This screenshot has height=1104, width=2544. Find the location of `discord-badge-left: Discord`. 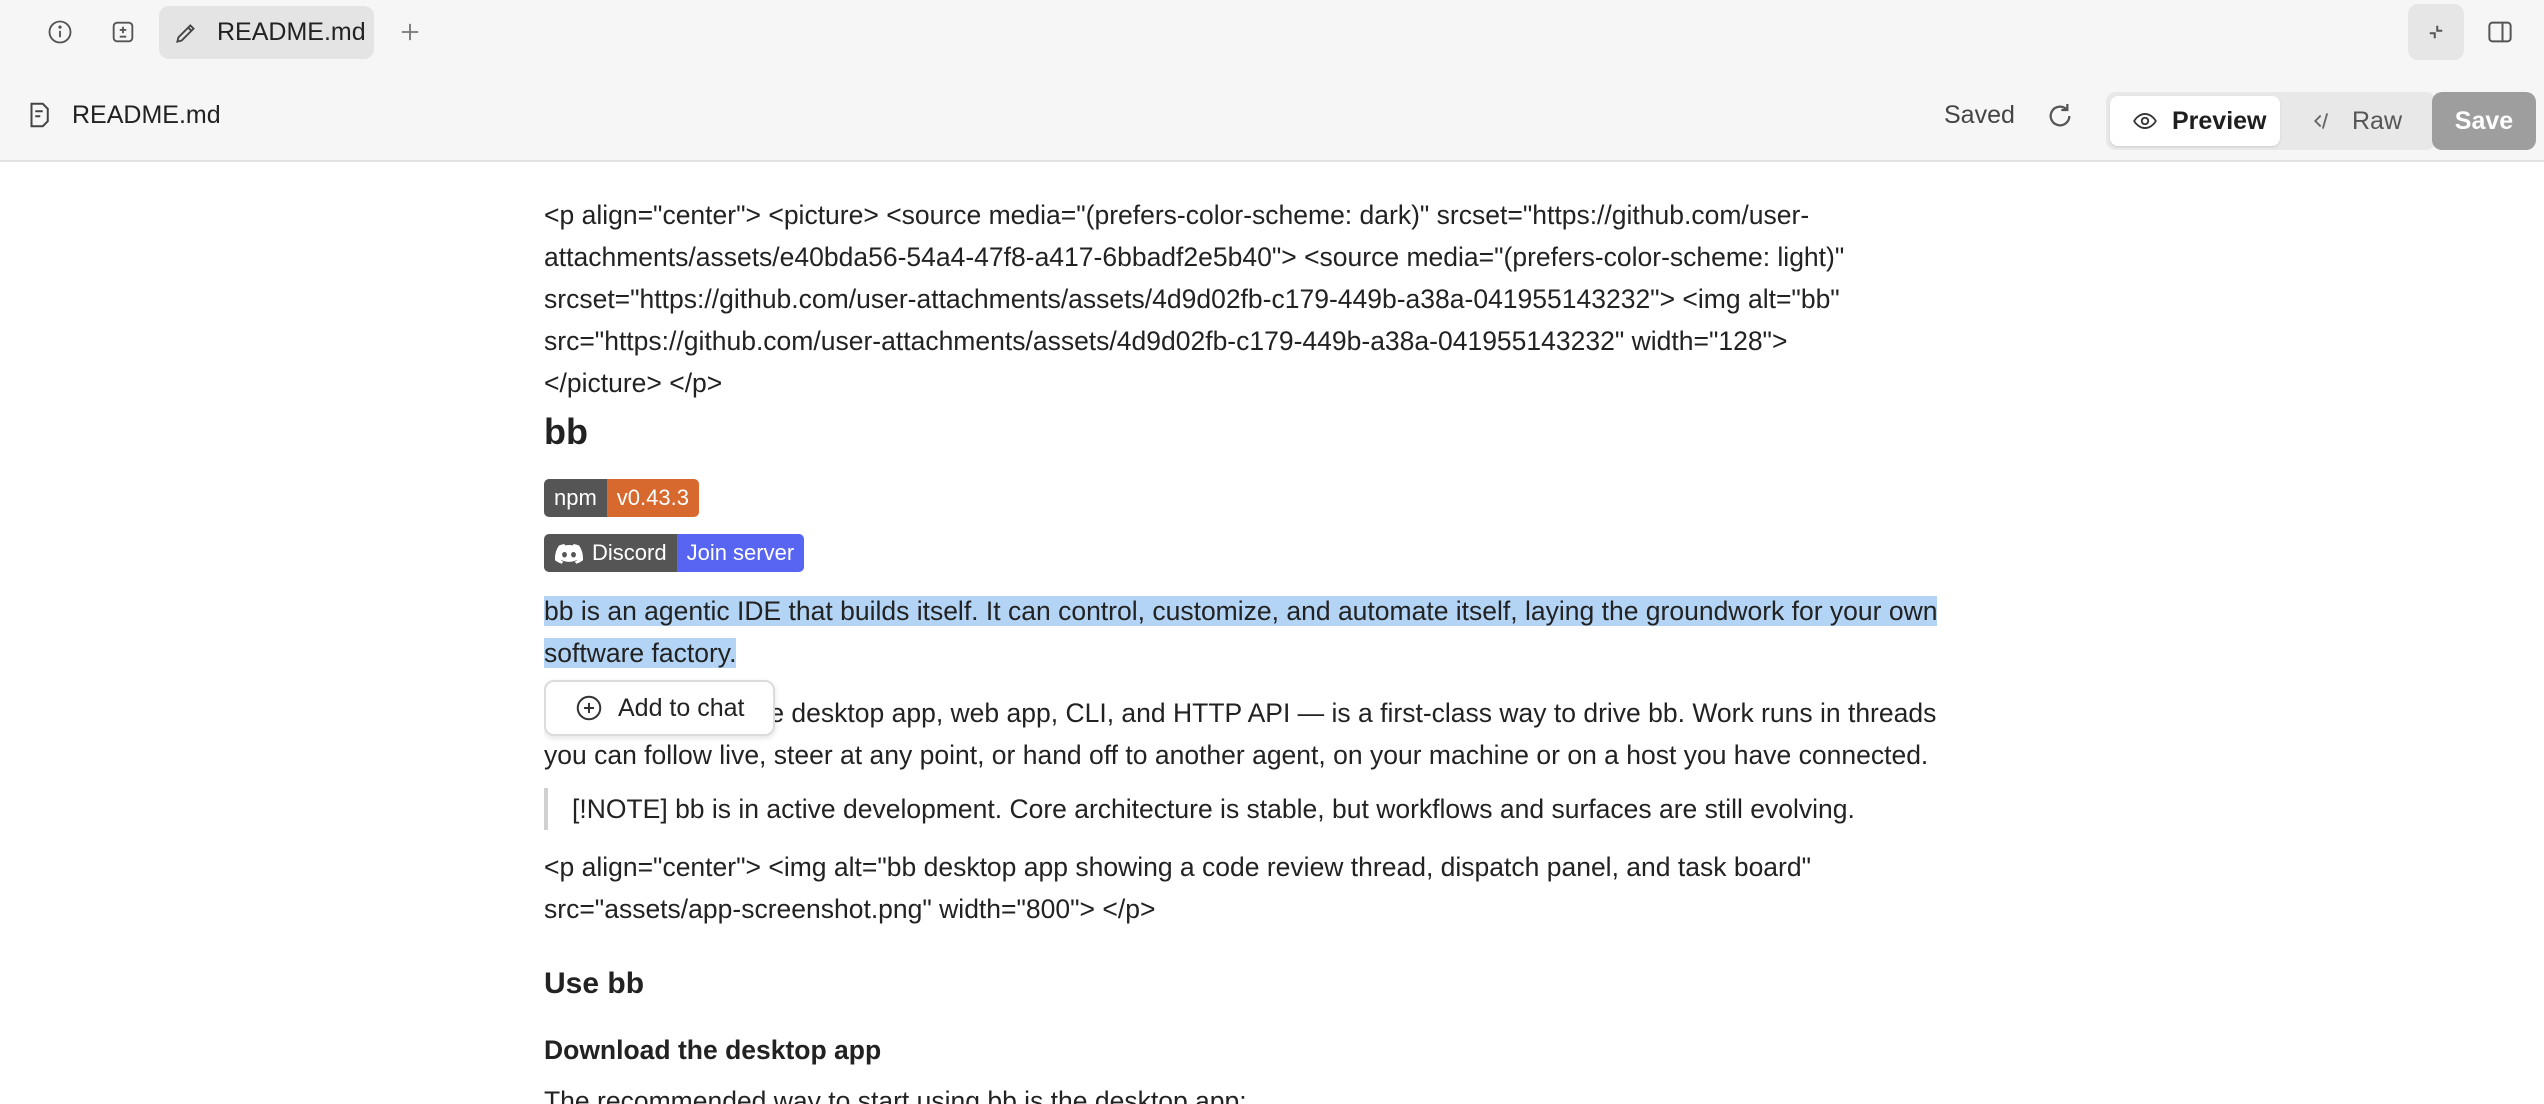

discord-badge-left: Discord is located at coordinates (610, 553).